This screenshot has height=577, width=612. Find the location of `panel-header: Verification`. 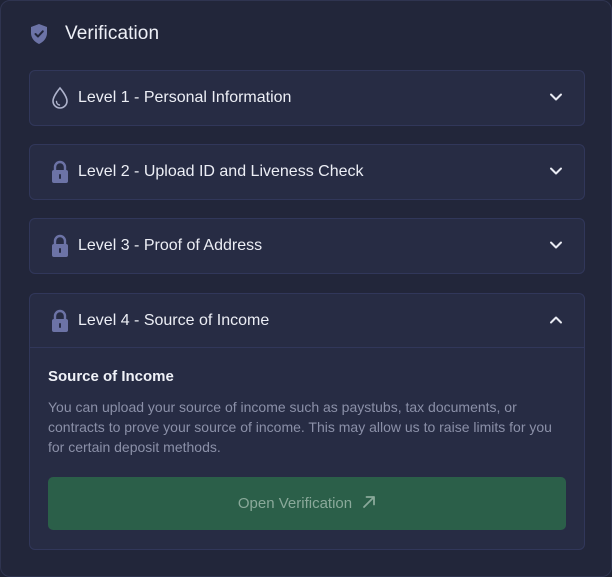

panel-header: Verification is located at coordinates (94, 34).